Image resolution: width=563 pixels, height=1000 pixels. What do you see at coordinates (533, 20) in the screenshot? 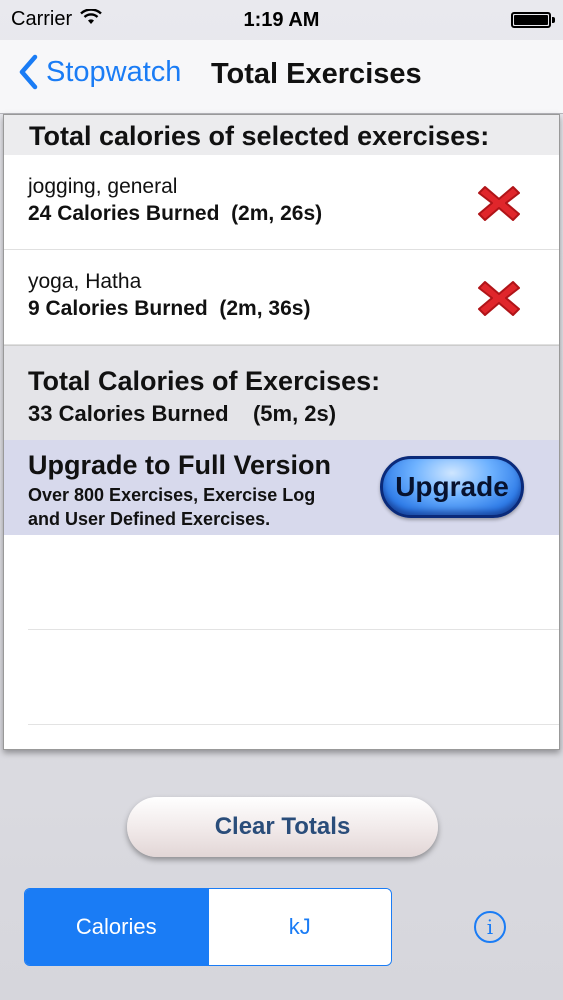
I see `battery-icon` at bounding box center [533, 20].